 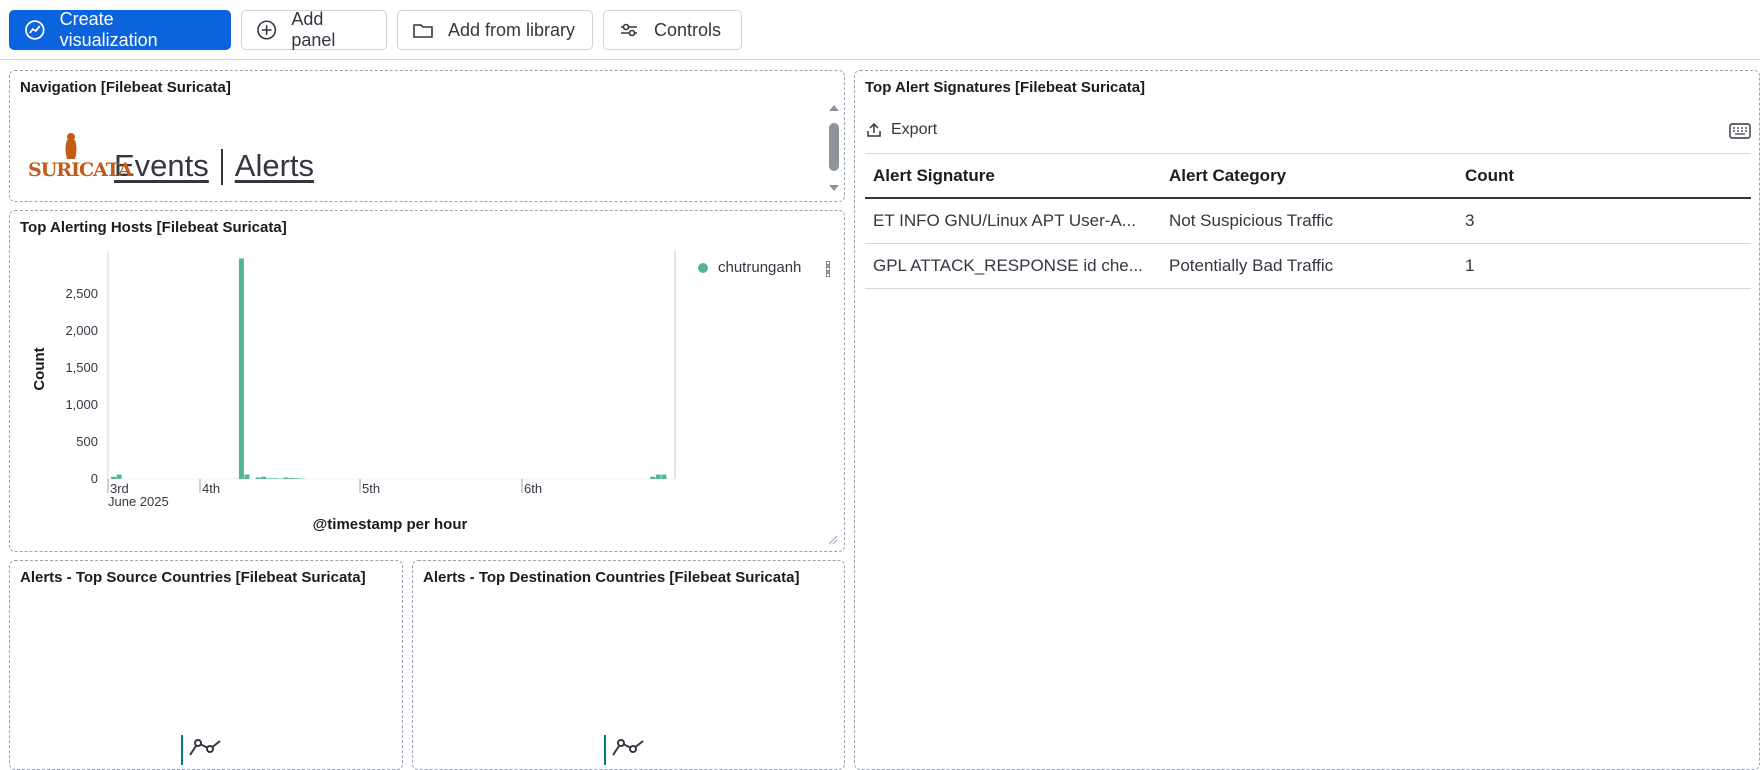 I want to click on resize-handle-icon, so click(x=833, y=540).